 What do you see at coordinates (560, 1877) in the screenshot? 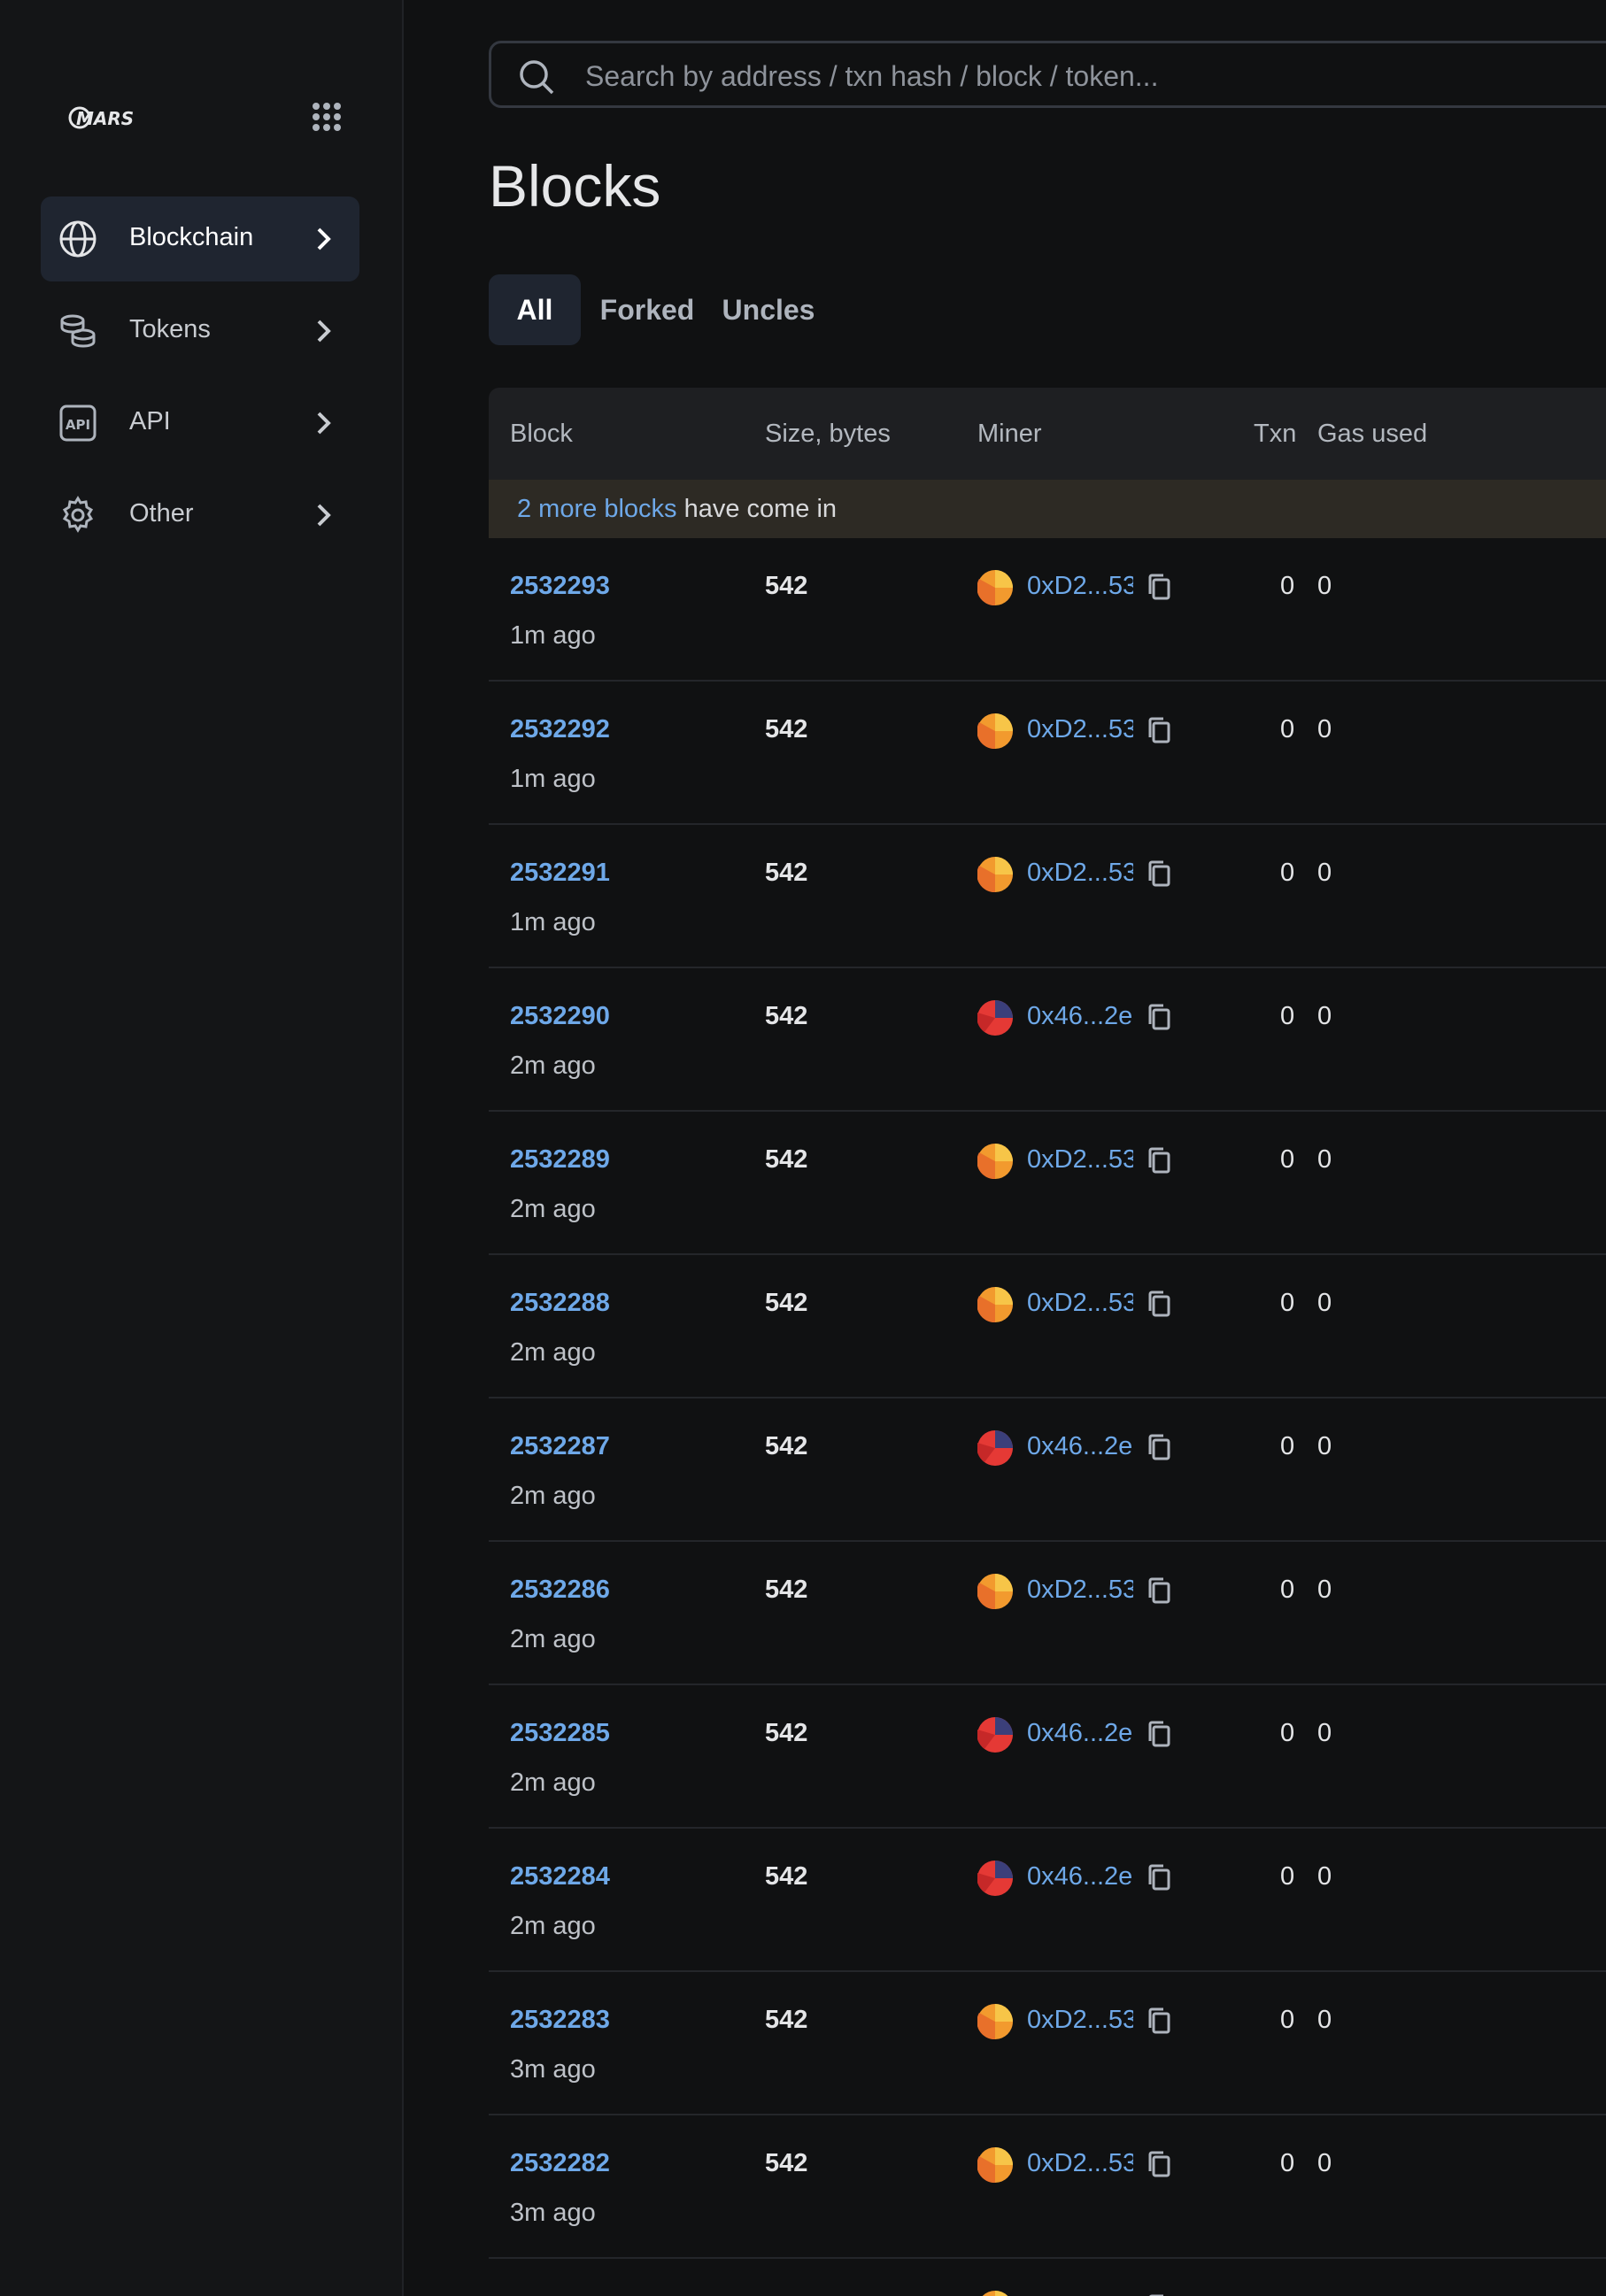
I see `block-number-link: 2532284` at bounding box center [560, 1877].